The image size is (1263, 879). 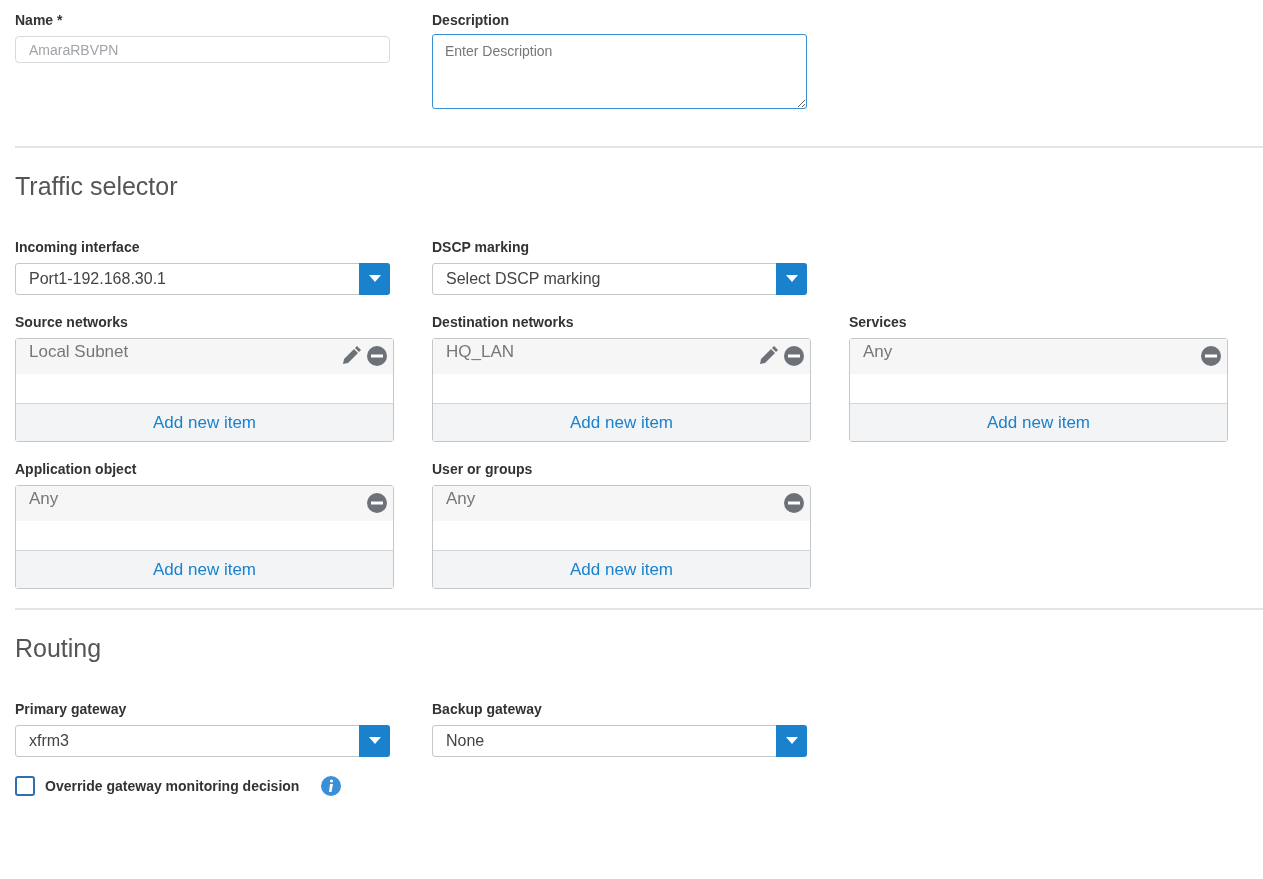 What do you see at coordinates (481, 247) in the screenshot?
I see `field-label: DSCP marking` at bounding box center [481, 247].